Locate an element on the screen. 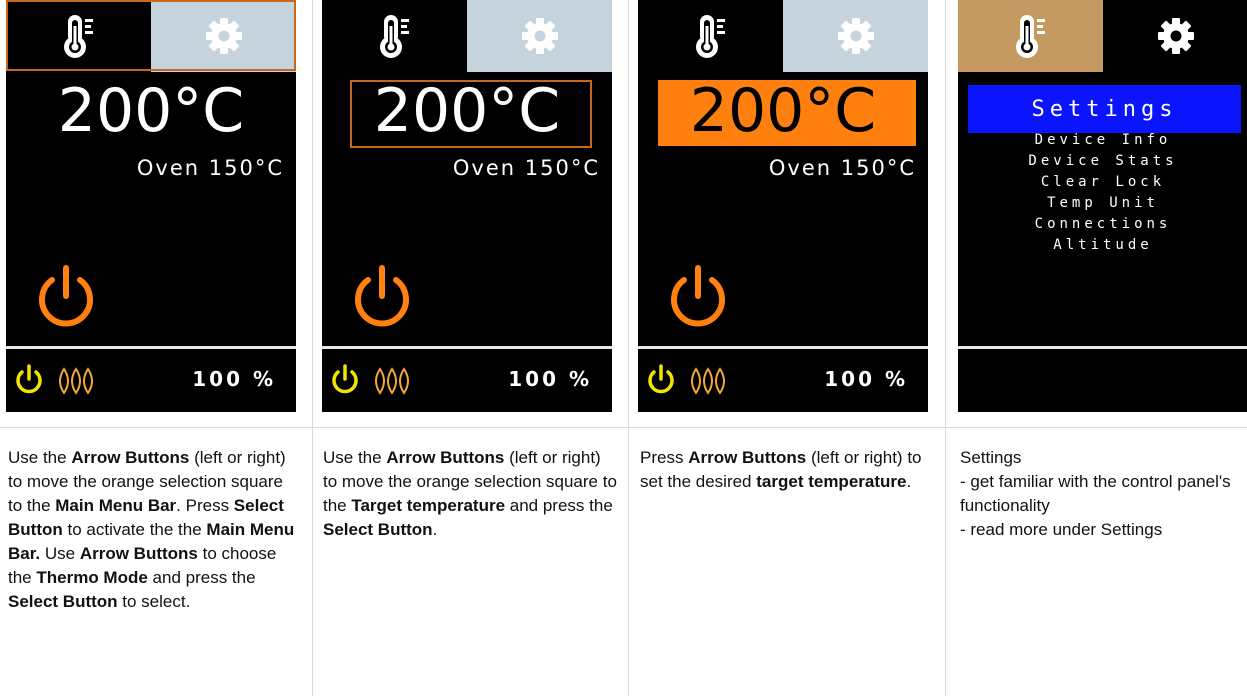  caption-text: to activate the the is located at coordinates (134, 529).